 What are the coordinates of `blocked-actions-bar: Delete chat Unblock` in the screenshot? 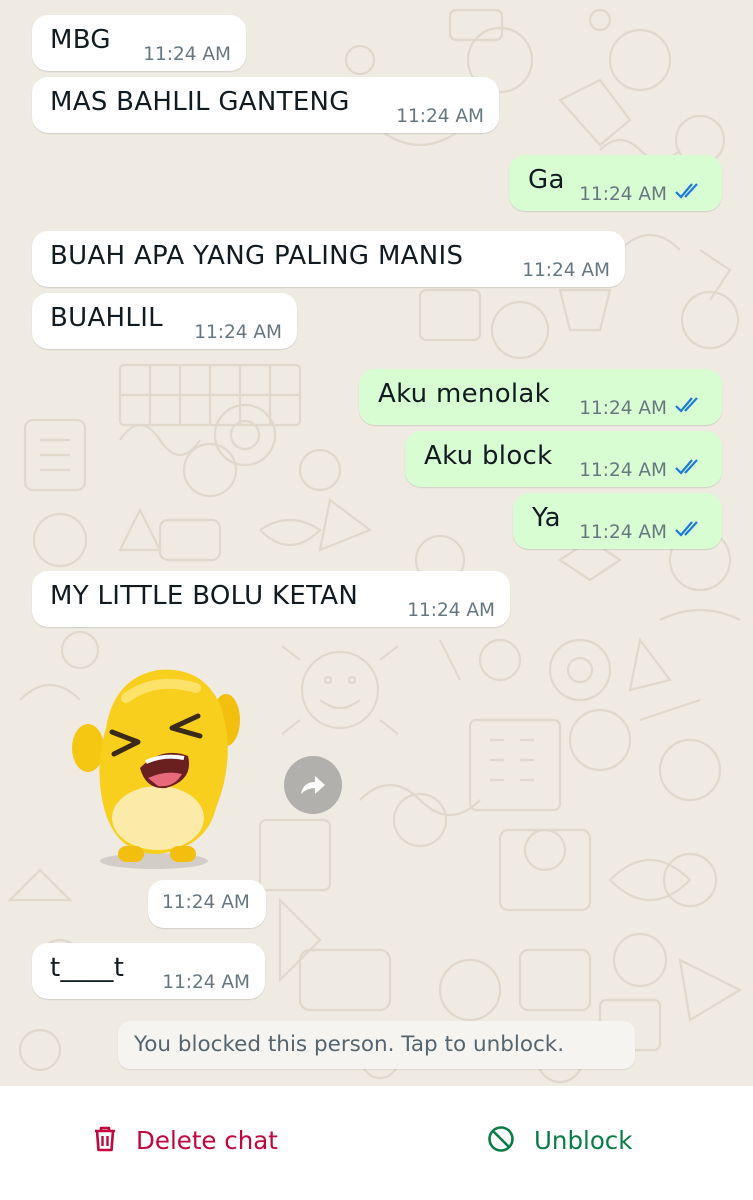 It's located at (376, 1143).